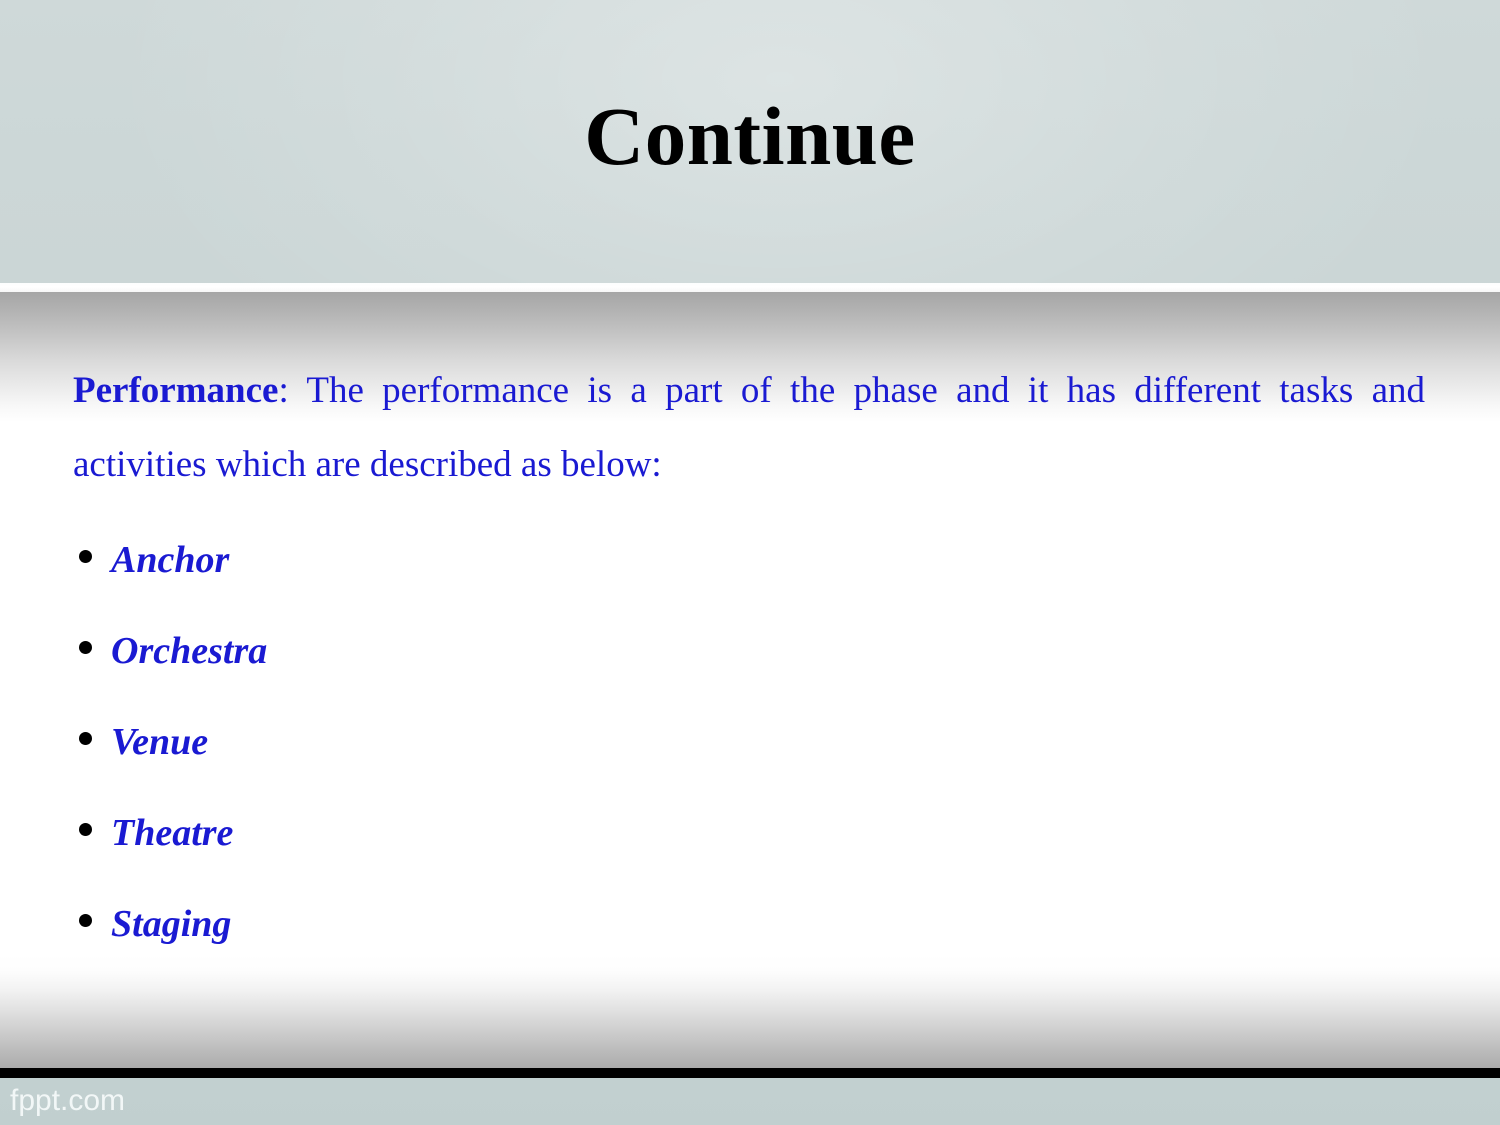 This screenshot has width=1500, height=1125. I want to click on footer-band, so click(750, 1101).